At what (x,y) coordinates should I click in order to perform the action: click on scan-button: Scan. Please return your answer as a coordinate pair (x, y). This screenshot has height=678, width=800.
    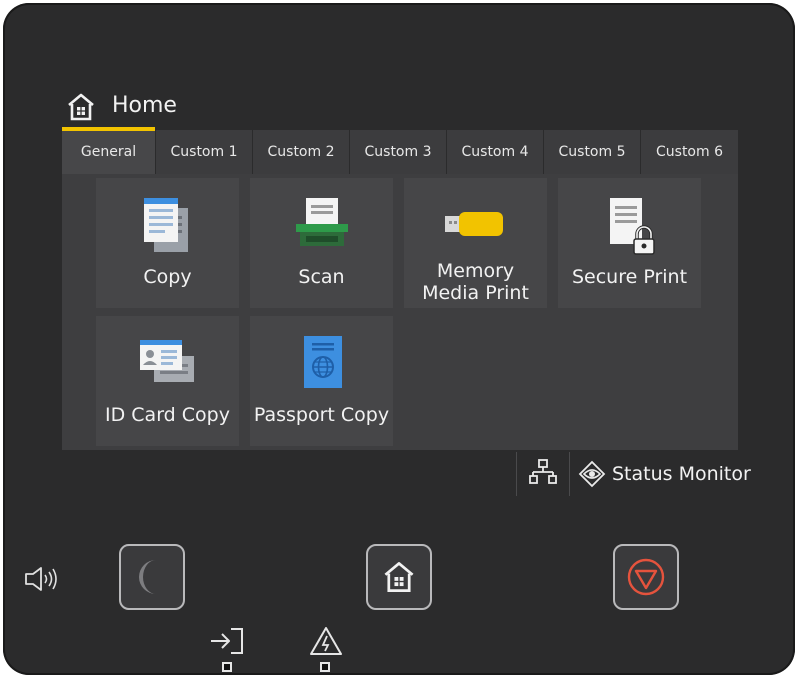
    Looking at the image, I should click on (321, 243).